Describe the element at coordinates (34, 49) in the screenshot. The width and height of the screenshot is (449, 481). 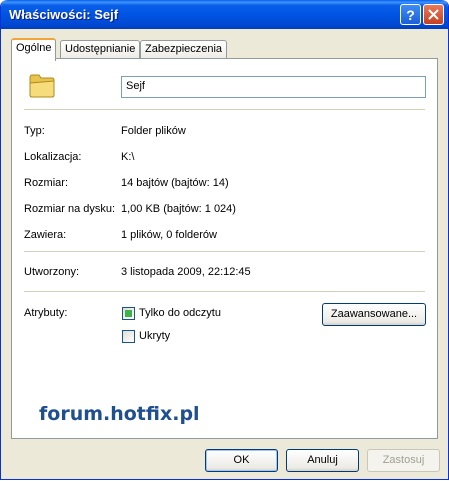
I see `tab-general: Ogólne` at that location.